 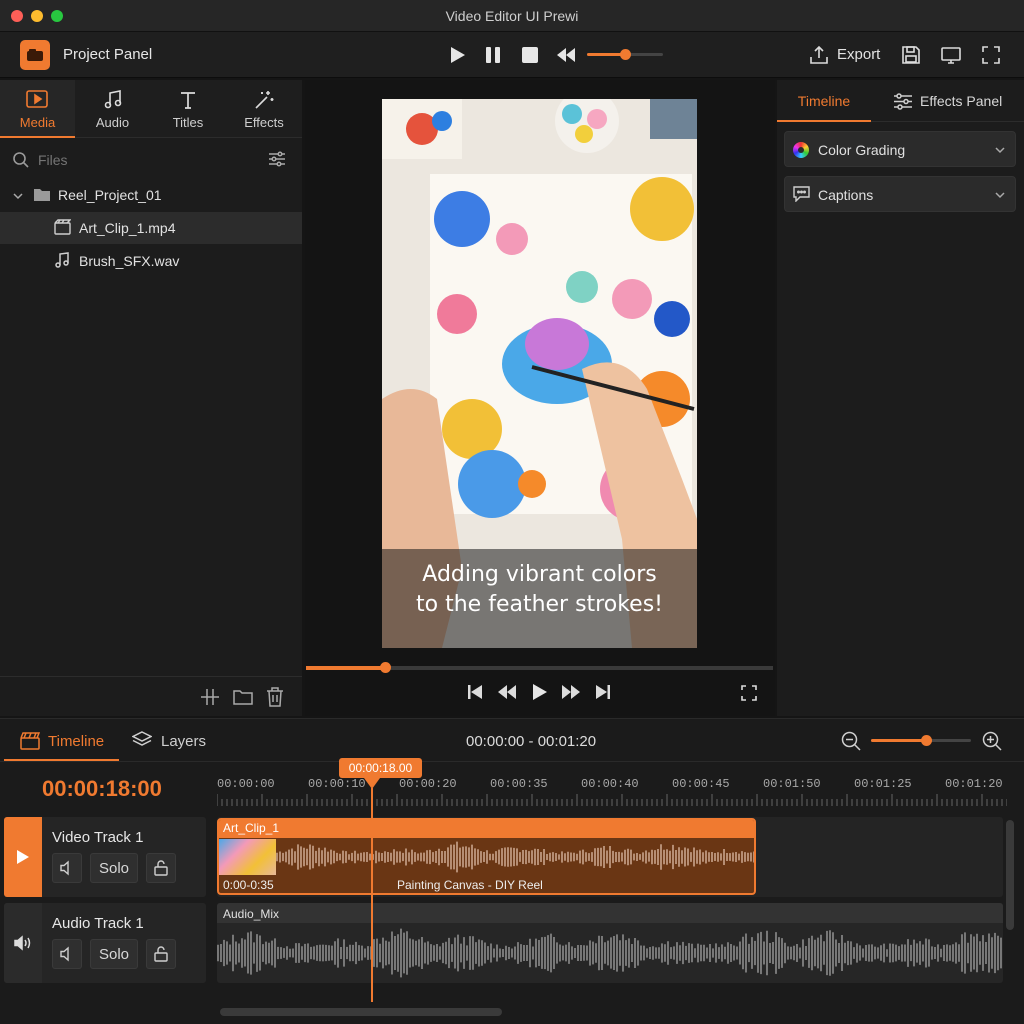 I want to click on lock-icon, so click(x=161, y=868).